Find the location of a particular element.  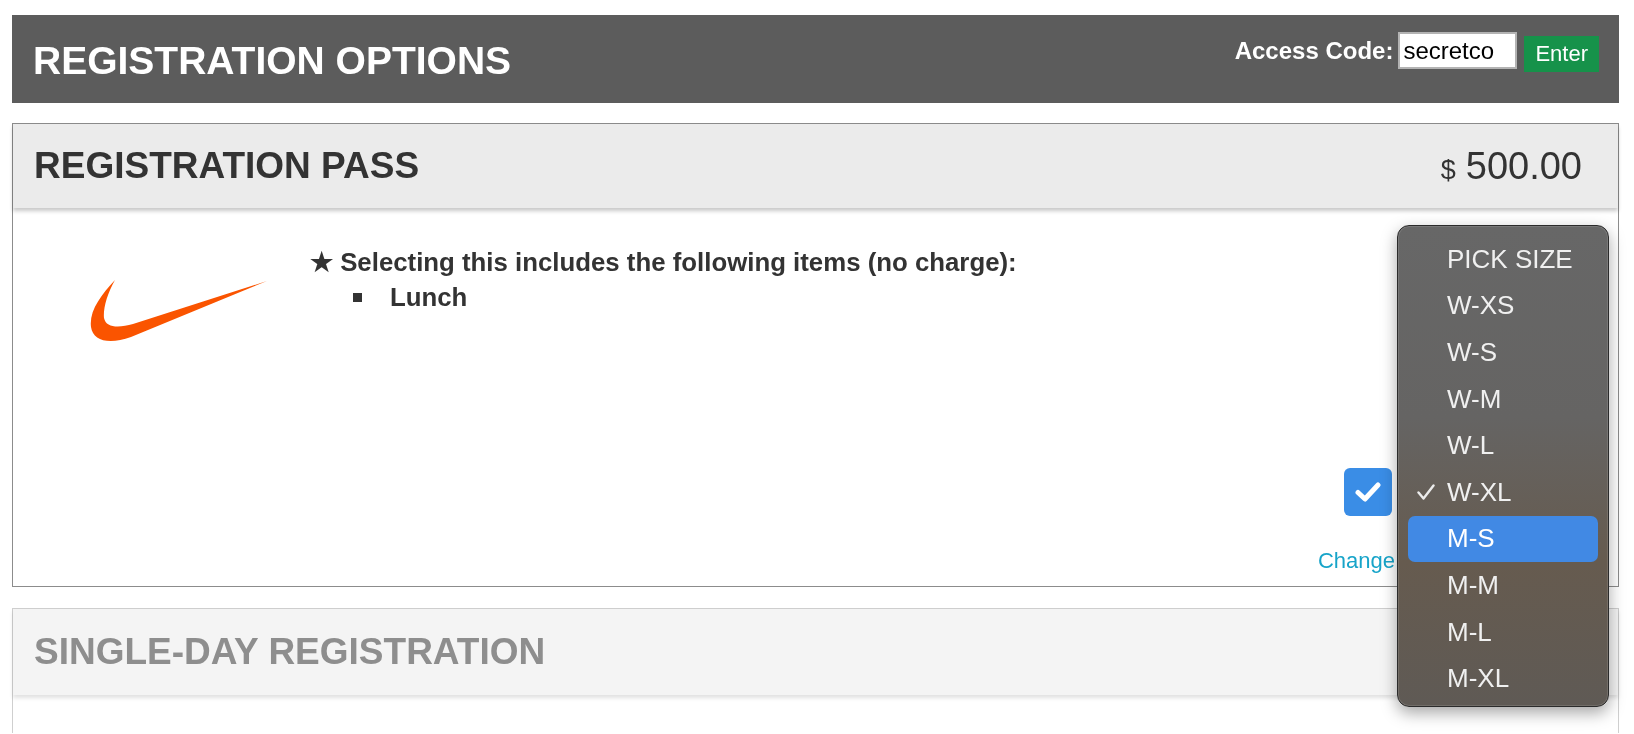

card-title: SINGLE-DAY REGISTRATION is located at coordinates (290, 652).